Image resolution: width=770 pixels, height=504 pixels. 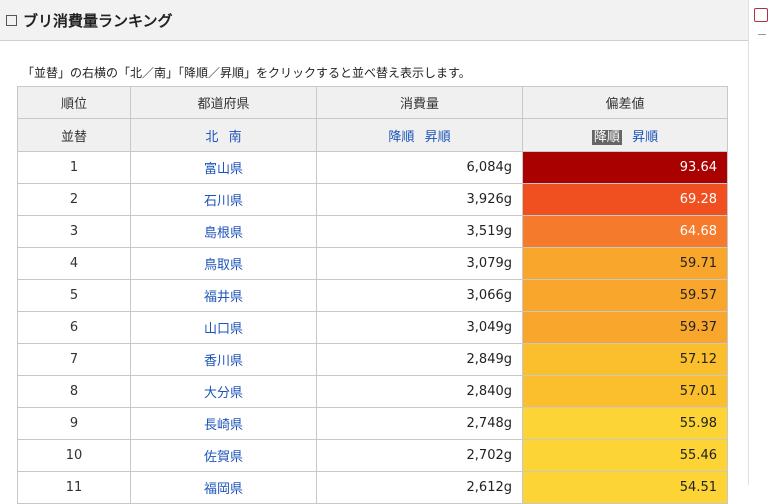 What do you see at coordinates (419, 231) in the screenshot?
I see `consumption-cell: 3,519g` at bounding box center [419, 231].